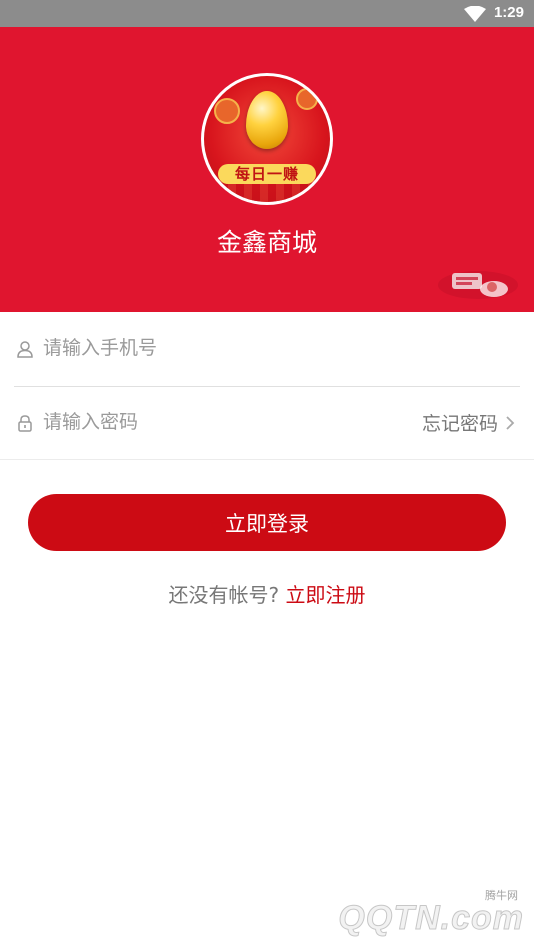 The width and height of the screenshot is (534, 949). What do you see at coordinates (267, 13) in the screenshot?
I see `status-bar: 1:29` at bounding box center [267, 13].